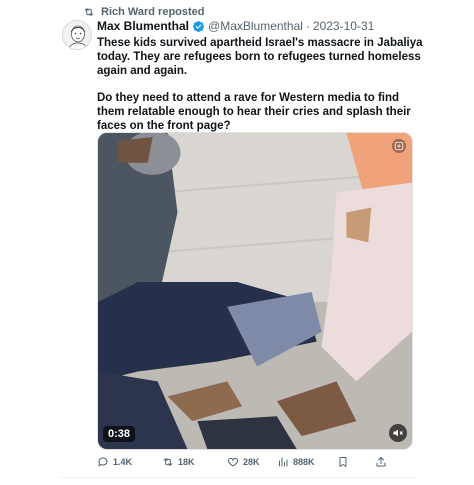  What do you see at coordinates (198, 26) in the screenshot?
I see `verified-badge-icon` at bounding box center [198, 26].